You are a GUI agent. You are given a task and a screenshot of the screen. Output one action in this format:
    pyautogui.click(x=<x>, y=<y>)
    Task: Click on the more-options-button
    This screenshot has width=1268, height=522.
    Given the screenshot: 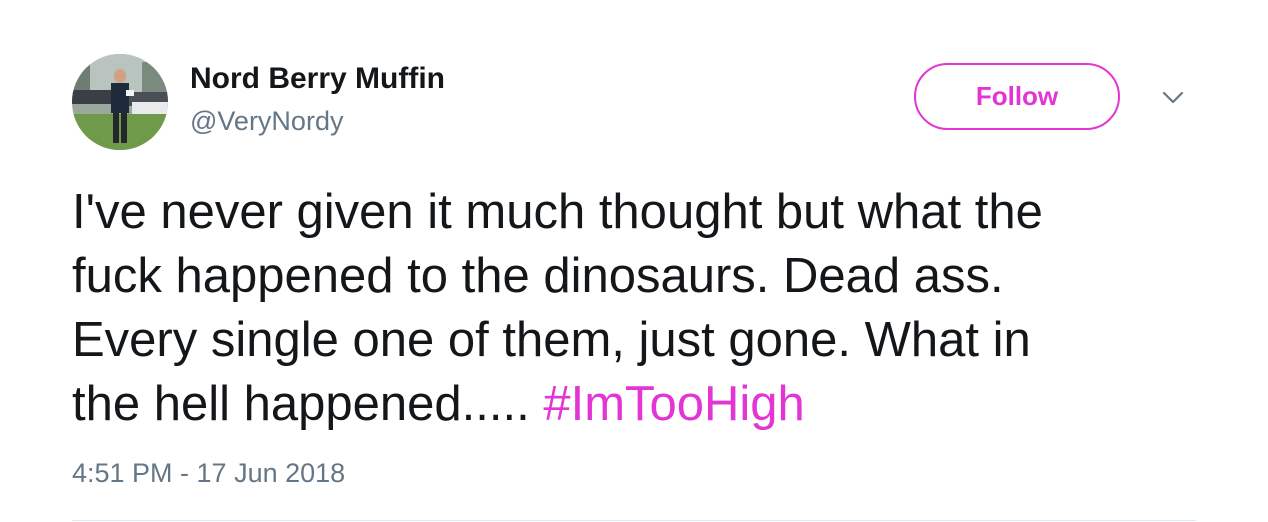 What is the action you would take?
    pyautogui.click(x=1173, y=98)
    